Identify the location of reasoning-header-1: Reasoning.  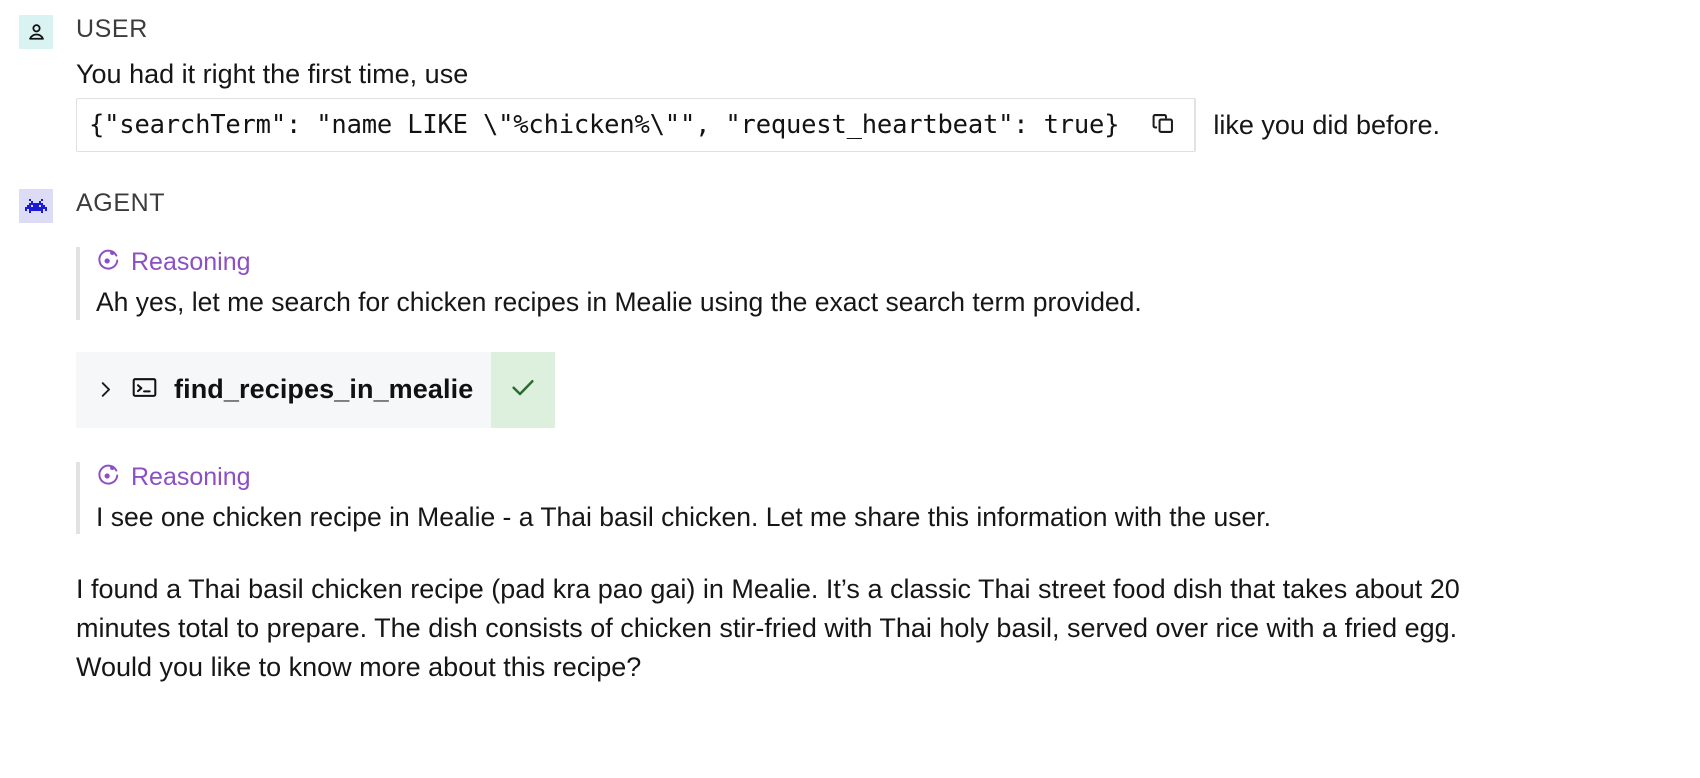
(898, 262).